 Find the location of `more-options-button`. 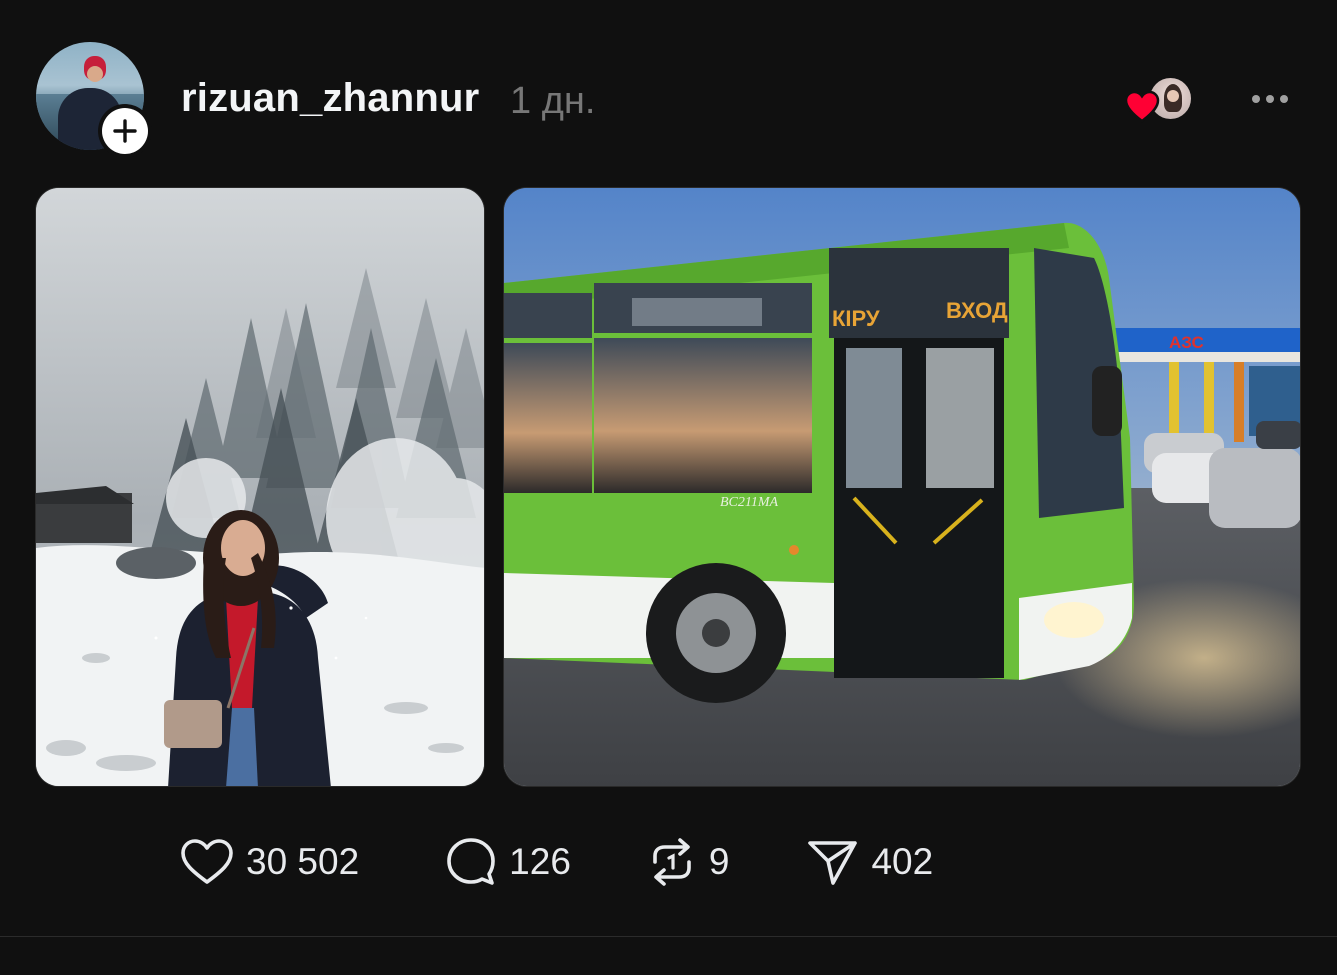

more-options-button is located at coordinates (1270, 99).